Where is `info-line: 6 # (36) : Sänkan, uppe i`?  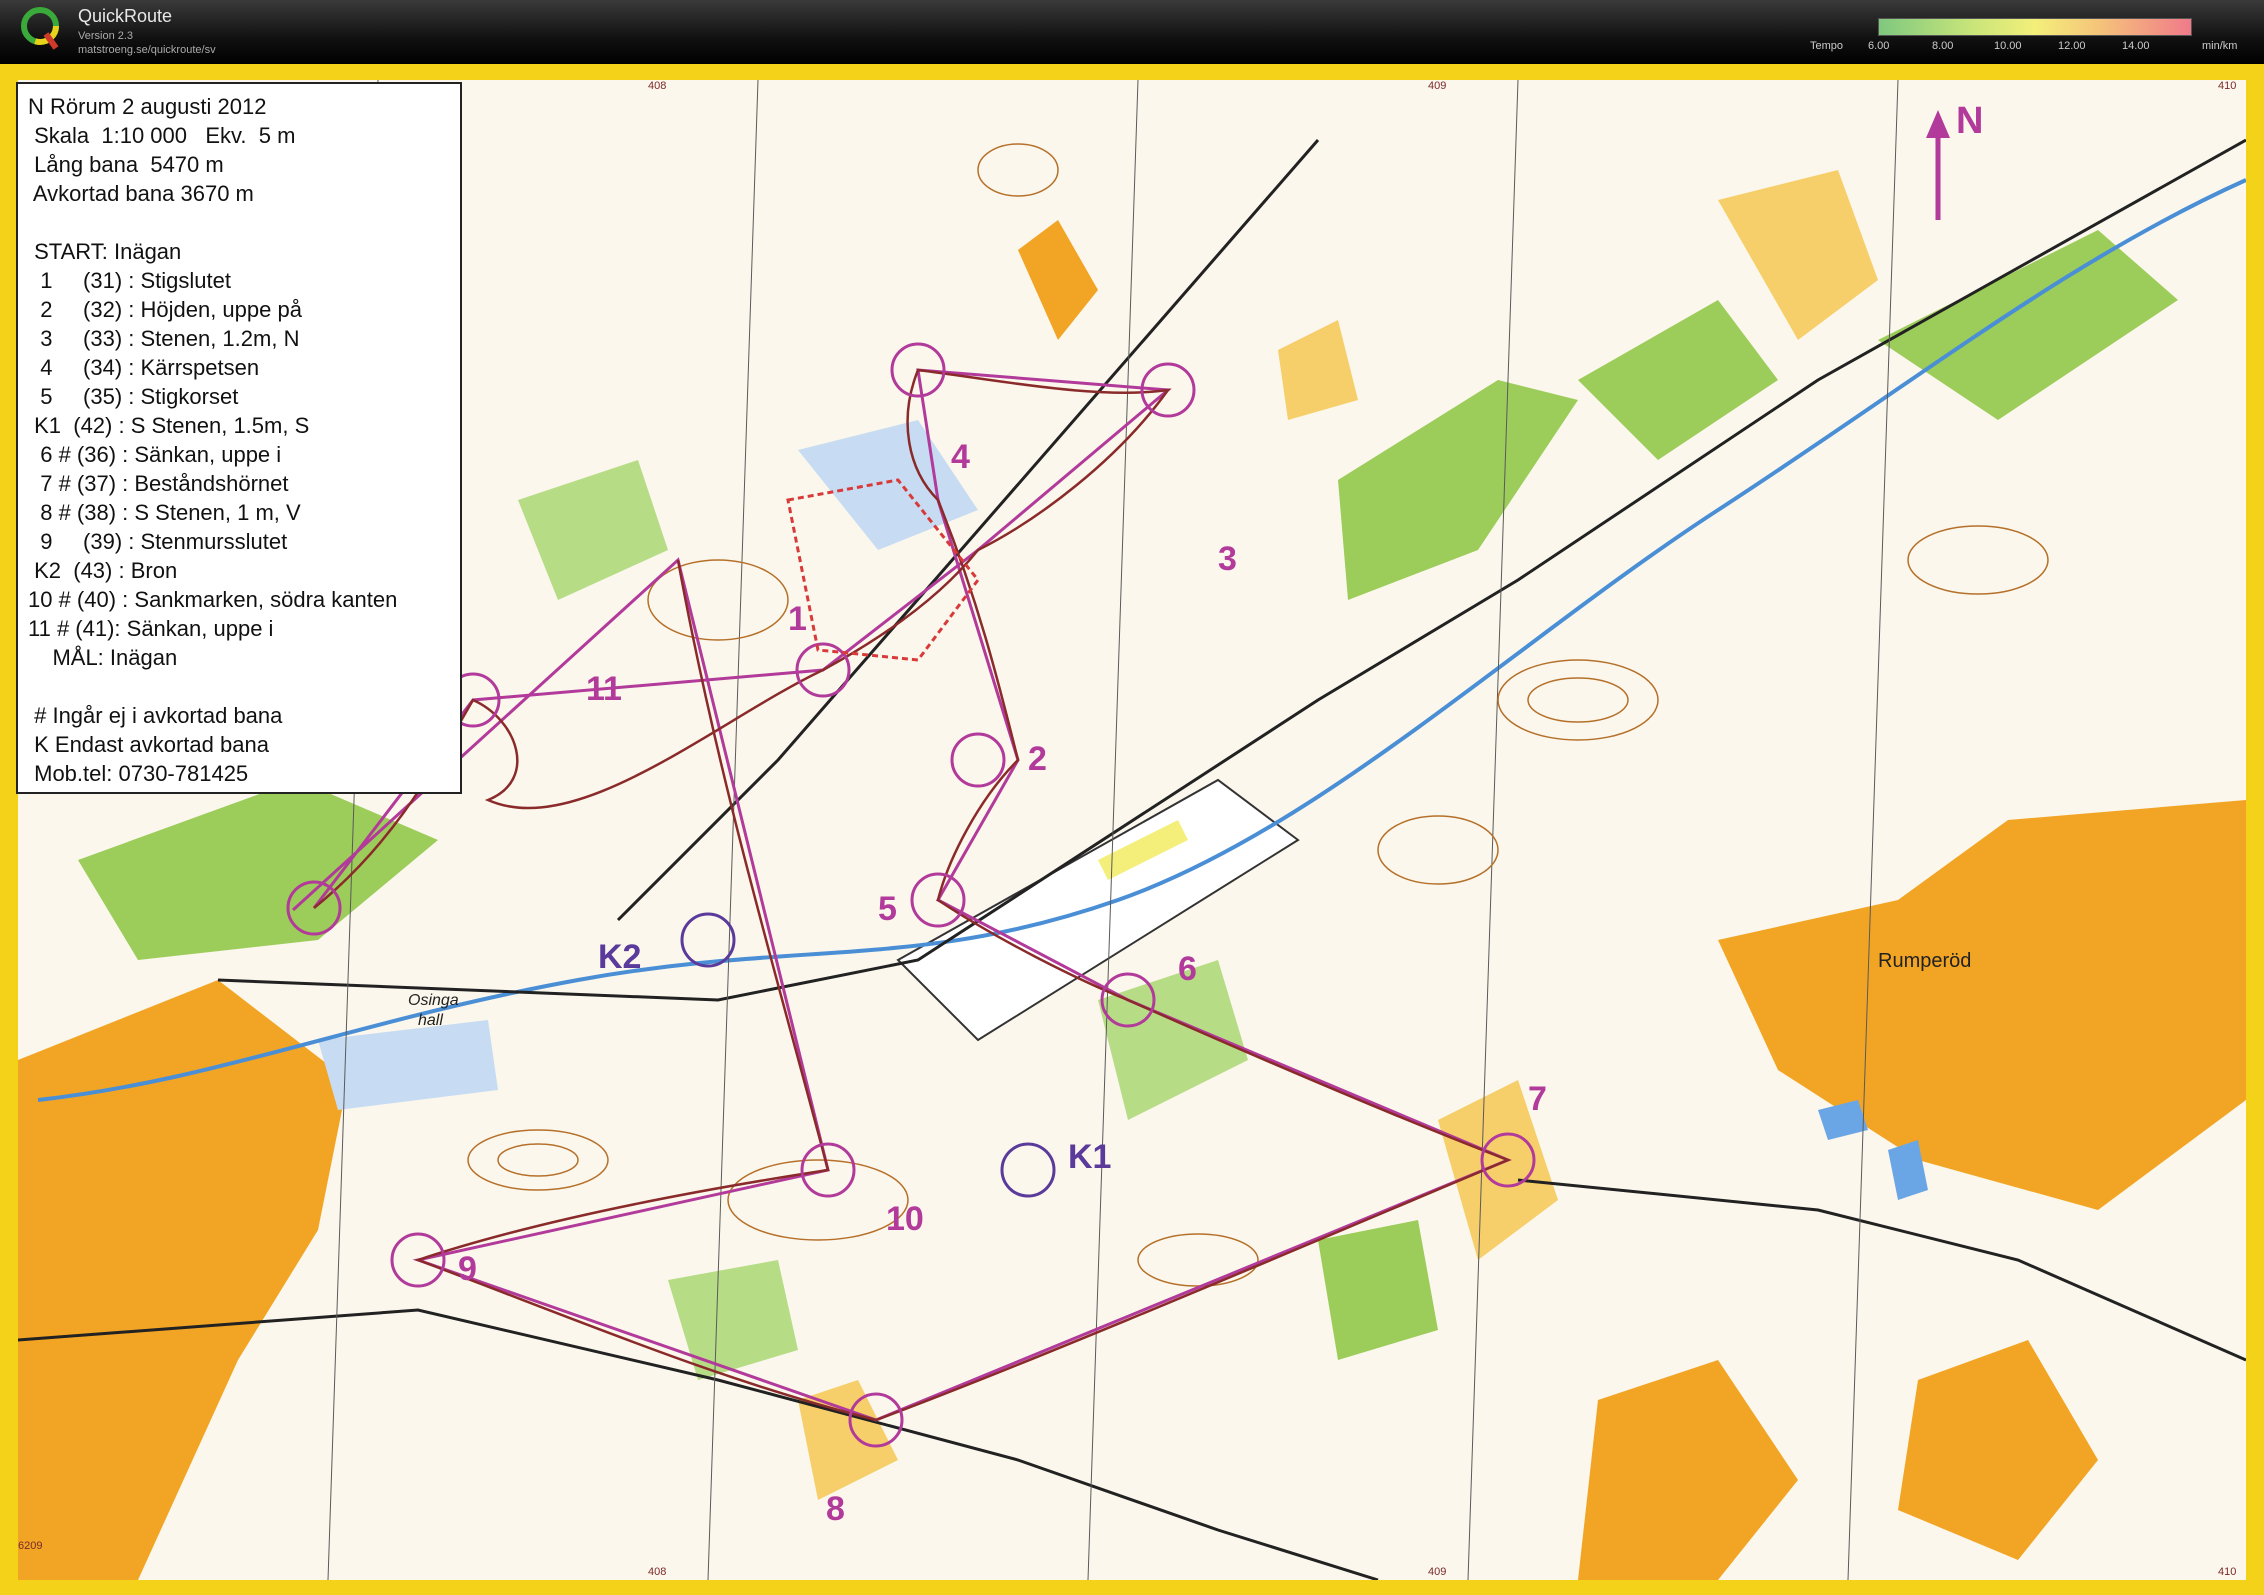 info-line: 6 # (36) : Sänkan, uppe i is located at coordinates (155, 454).